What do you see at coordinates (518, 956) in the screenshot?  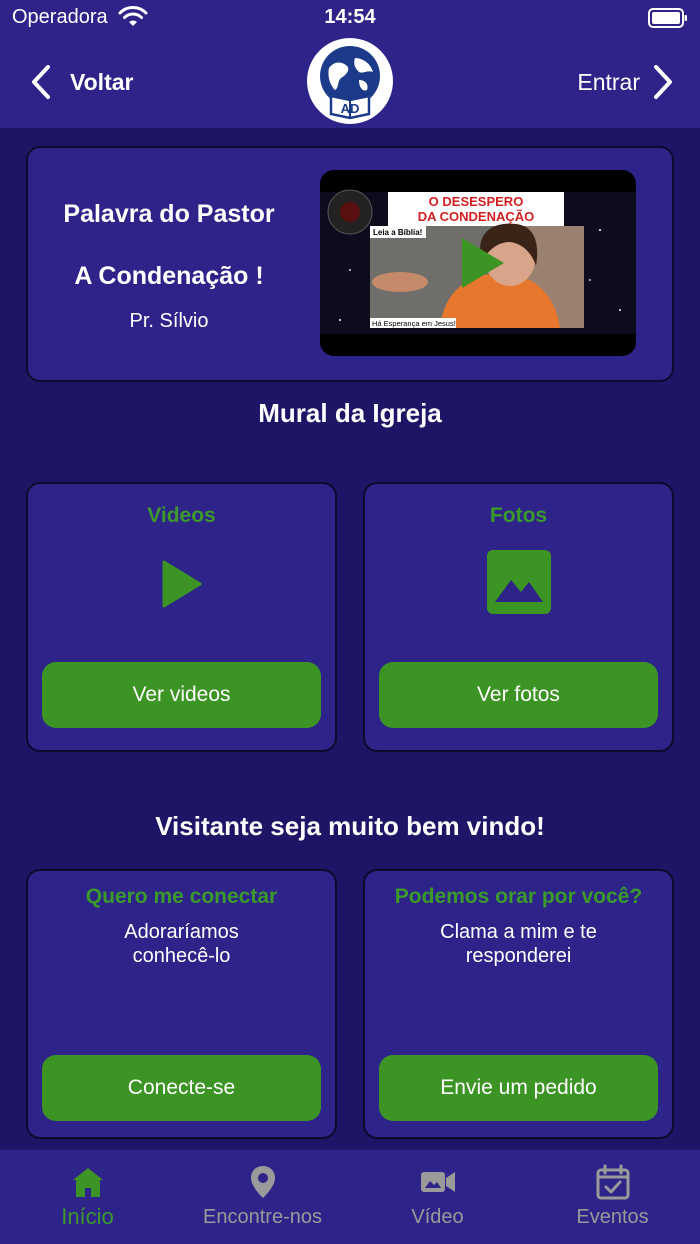 I see `prayer-tile-description-line2: responderei` at bounding box center [518, 956].